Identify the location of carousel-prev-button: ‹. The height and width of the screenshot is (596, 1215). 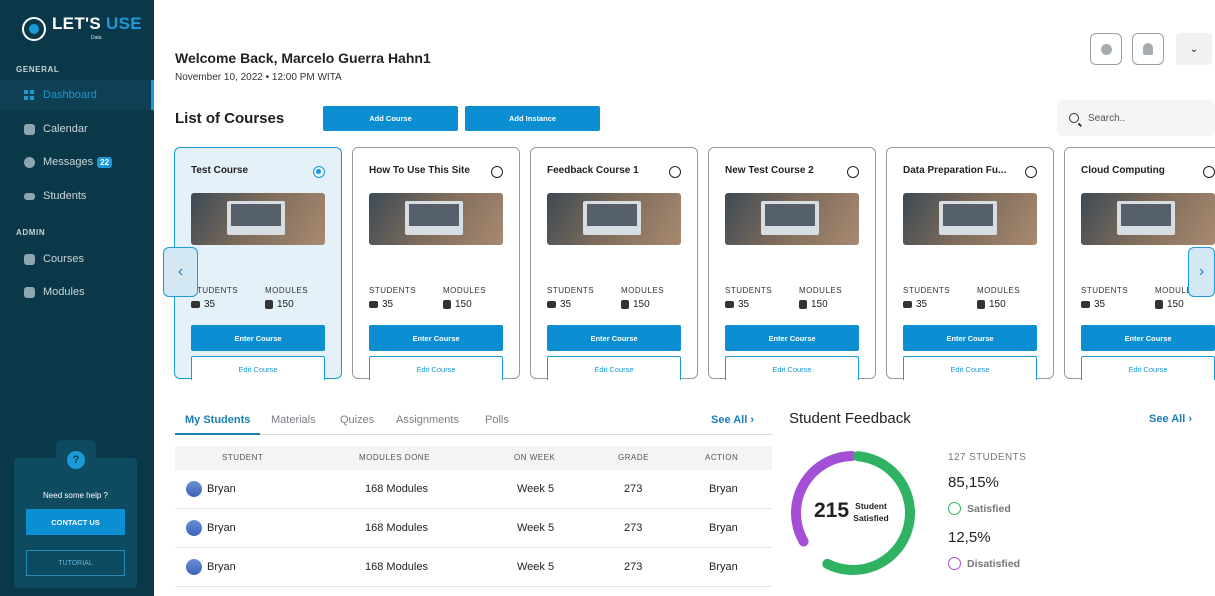
(180, 272).